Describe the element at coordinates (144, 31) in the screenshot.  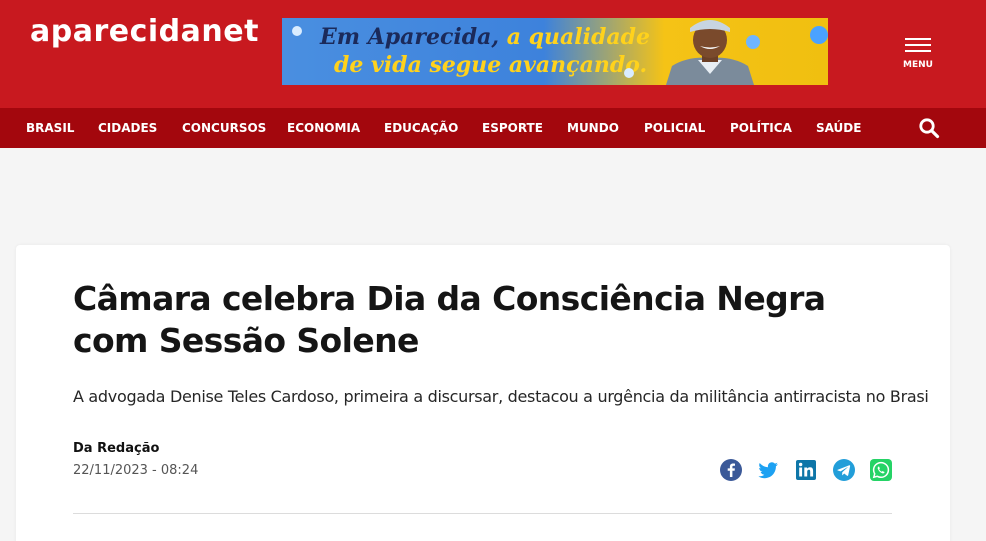
I see `site-logo: aparecidanet` at that location.